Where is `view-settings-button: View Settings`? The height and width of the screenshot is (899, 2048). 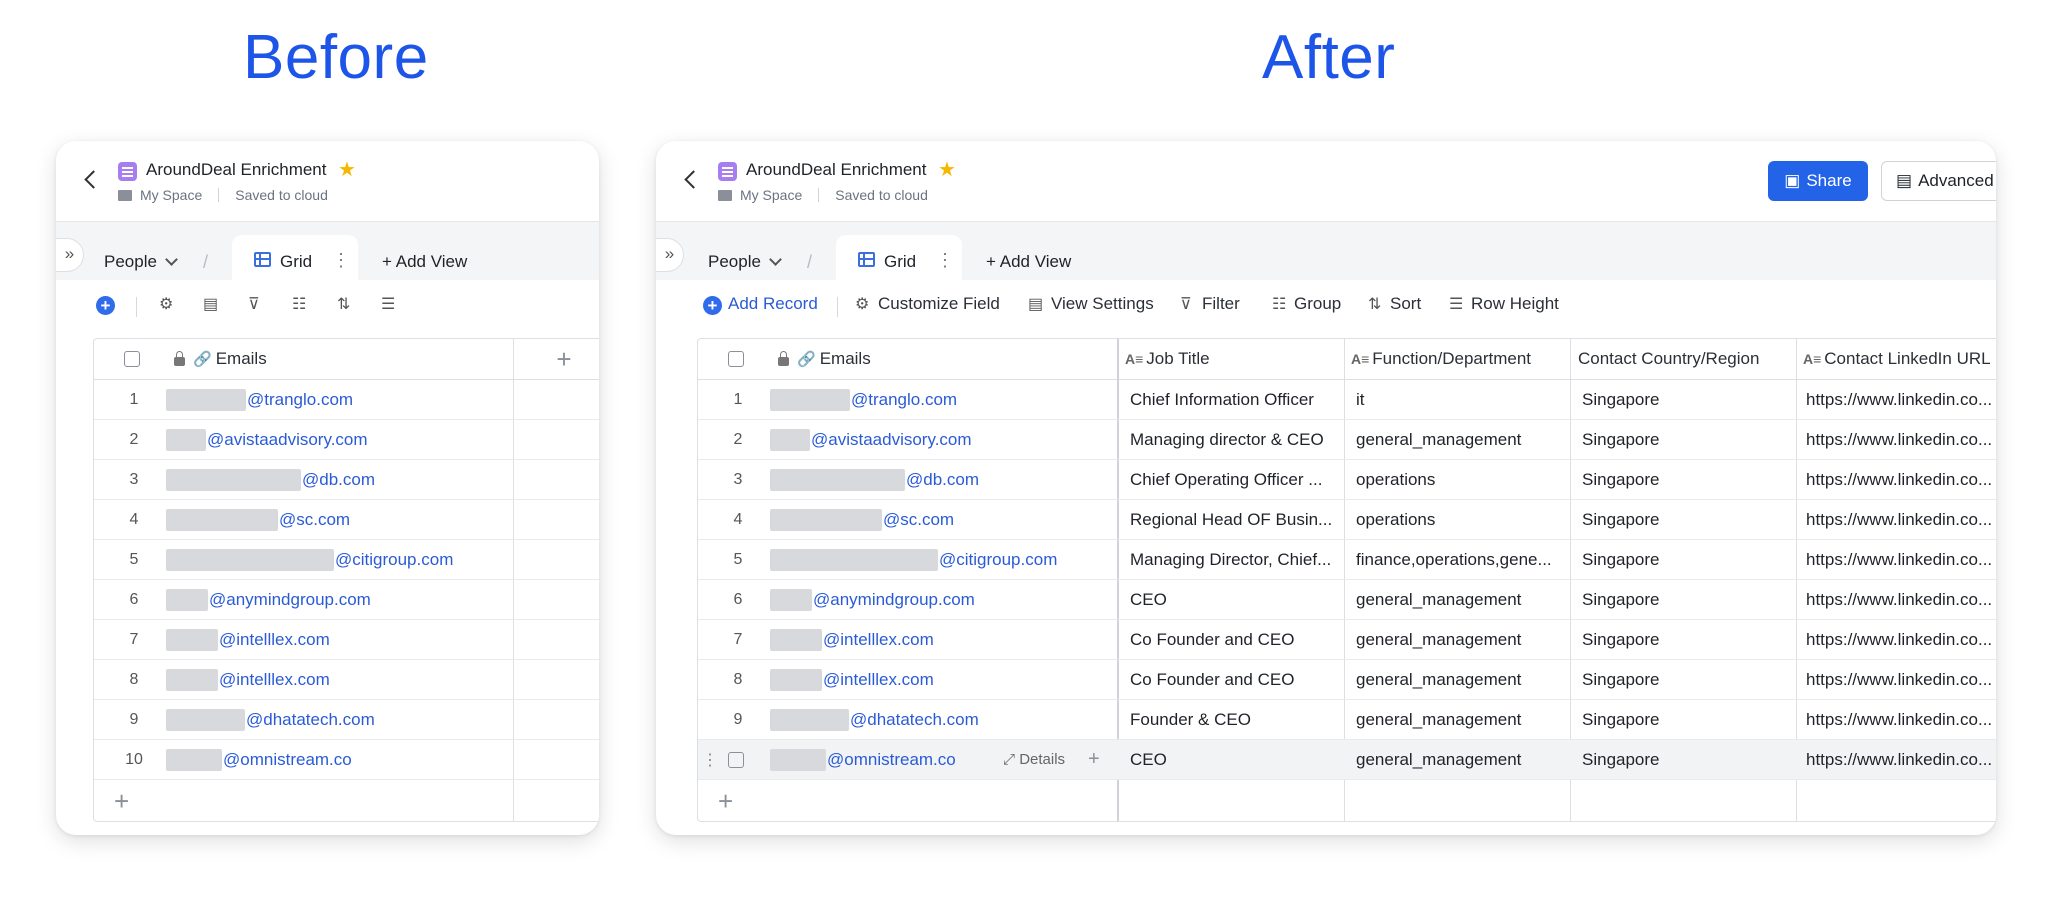 view-settings-button: View Settings is located at coordinates (1102, 304).